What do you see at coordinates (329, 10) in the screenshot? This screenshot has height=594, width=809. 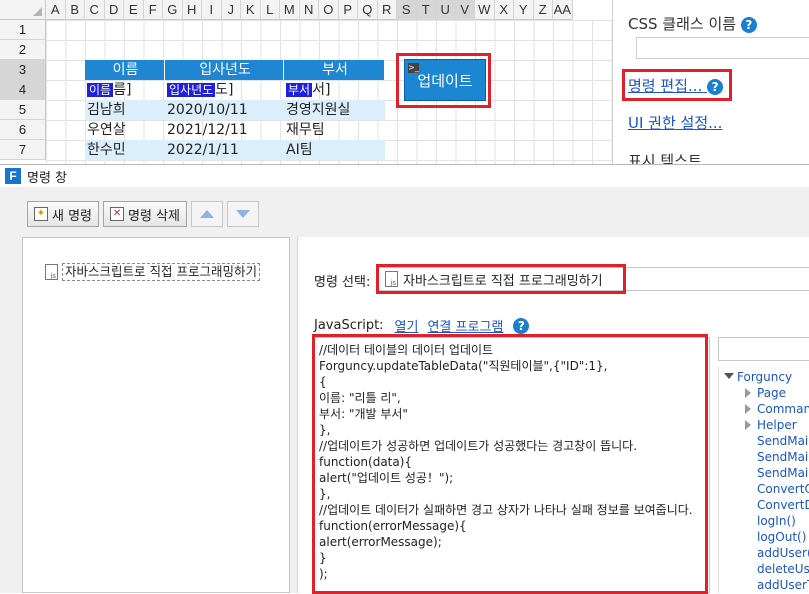 I see `column-header: O` at bounding box center [329, 10].